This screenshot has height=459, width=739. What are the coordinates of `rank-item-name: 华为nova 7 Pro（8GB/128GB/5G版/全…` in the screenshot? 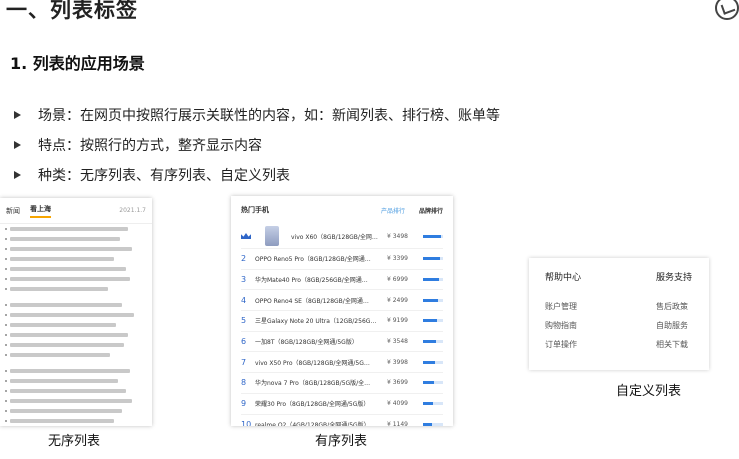 It's located at (313, 384).